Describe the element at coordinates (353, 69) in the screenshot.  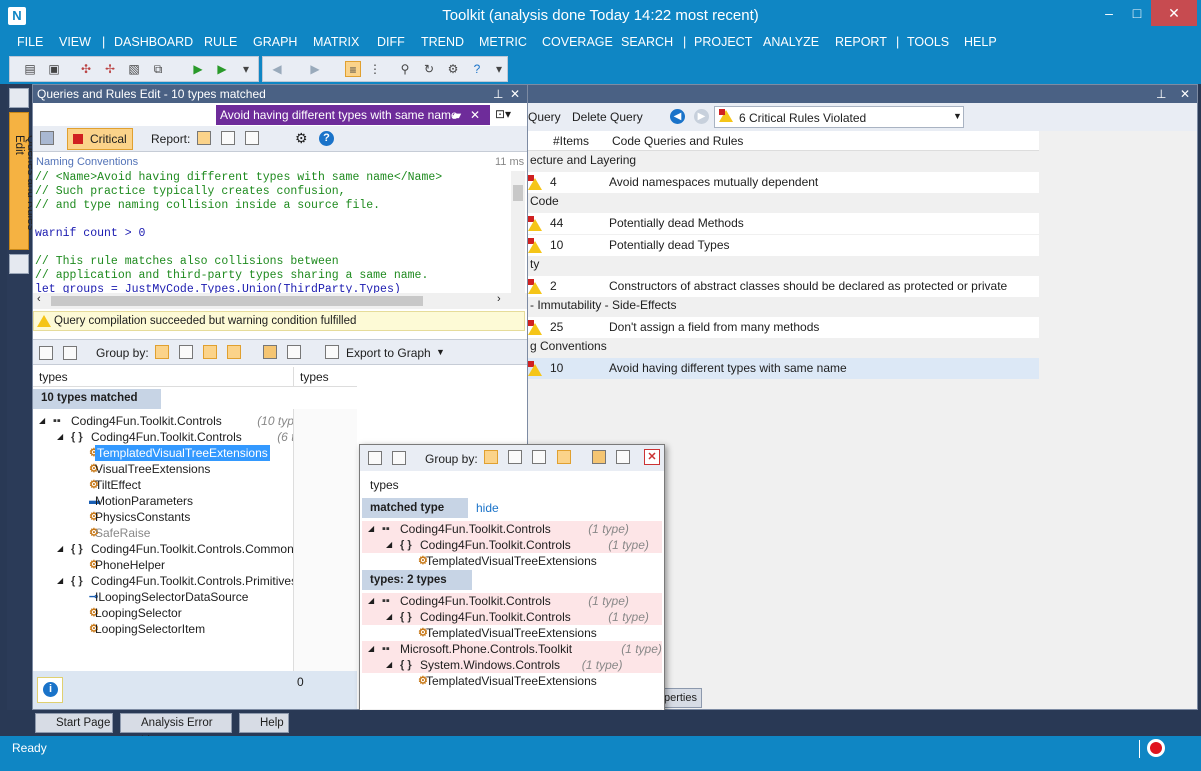
I see `tree-view-icon: ≡` at that location.